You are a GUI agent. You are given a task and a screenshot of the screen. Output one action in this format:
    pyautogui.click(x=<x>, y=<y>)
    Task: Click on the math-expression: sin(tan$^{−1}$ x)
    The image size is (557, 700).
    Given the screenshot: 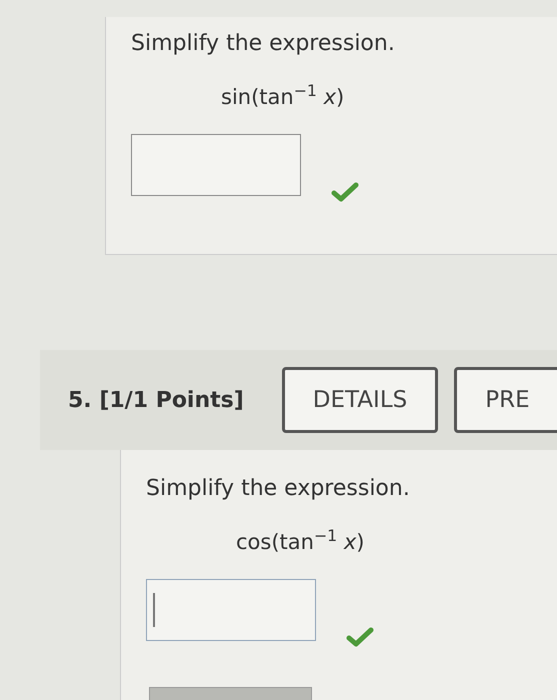 What is the action you would take?
    pyautogui.click(x=282, y=97)
    